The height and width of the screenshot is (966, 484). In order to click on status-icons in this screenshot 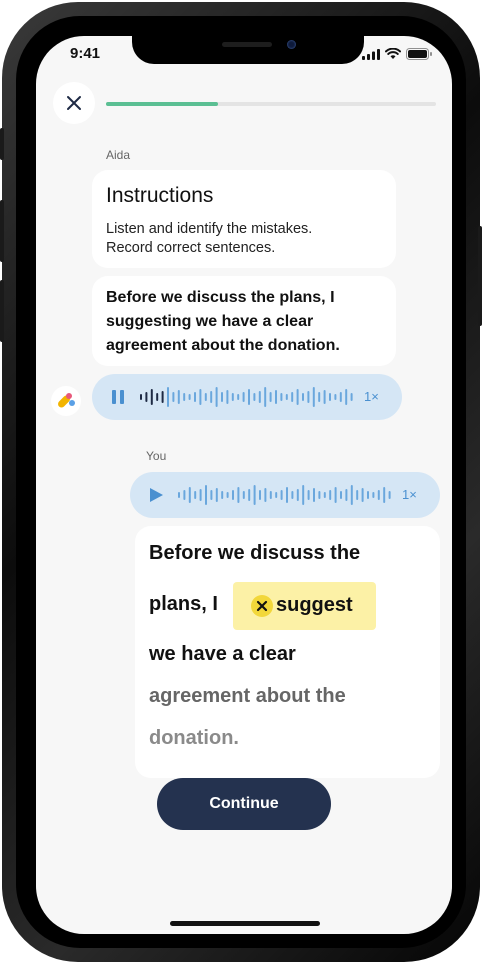, I will do `click(397, 54)`.